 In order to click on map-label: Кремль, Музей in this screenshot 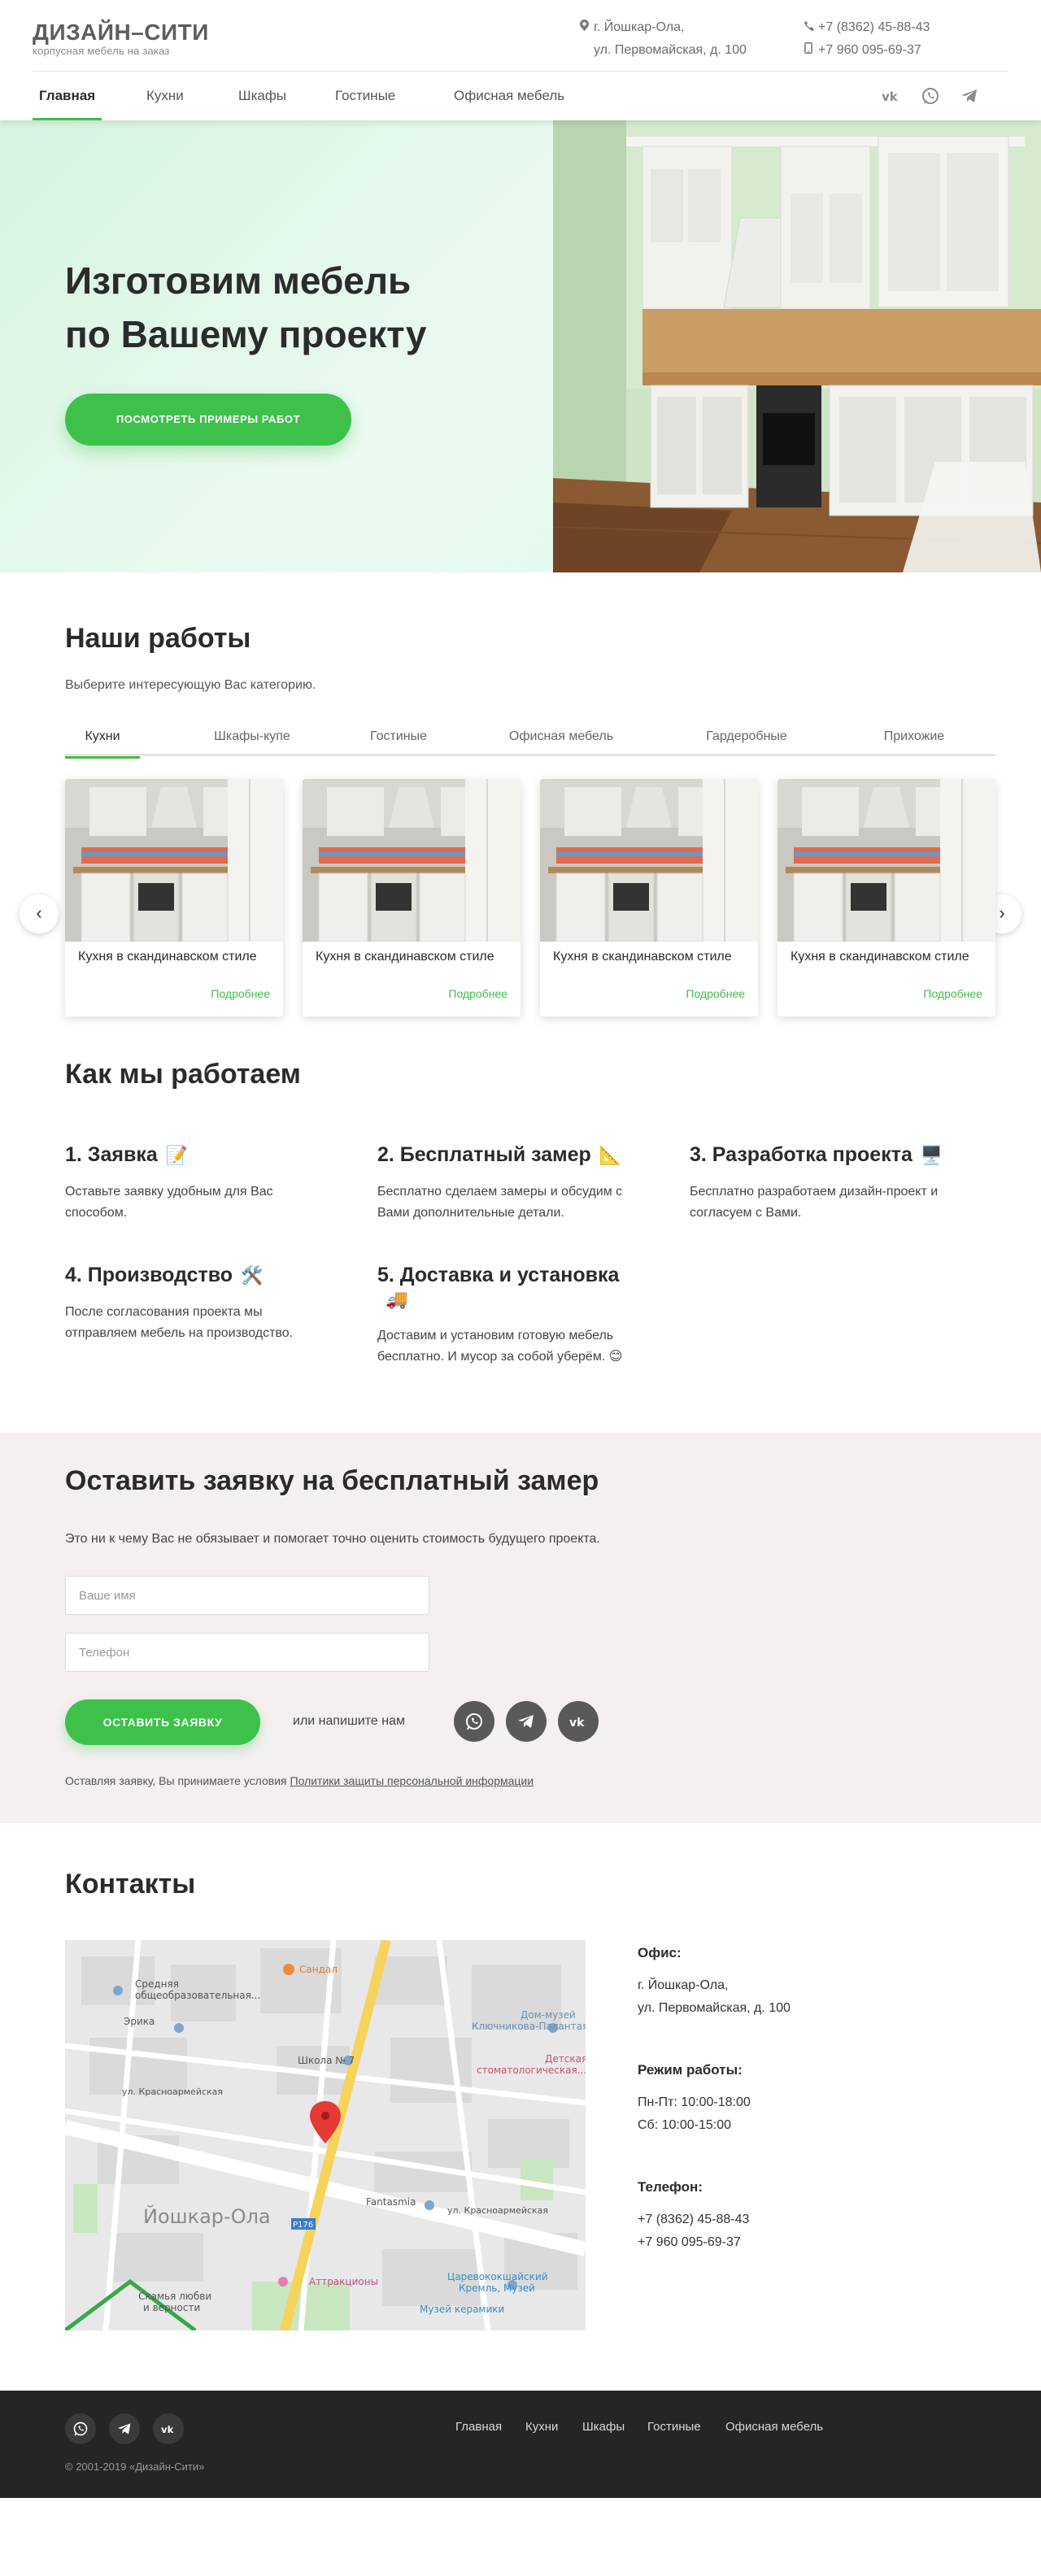, I will do `click(497, 2288)`.